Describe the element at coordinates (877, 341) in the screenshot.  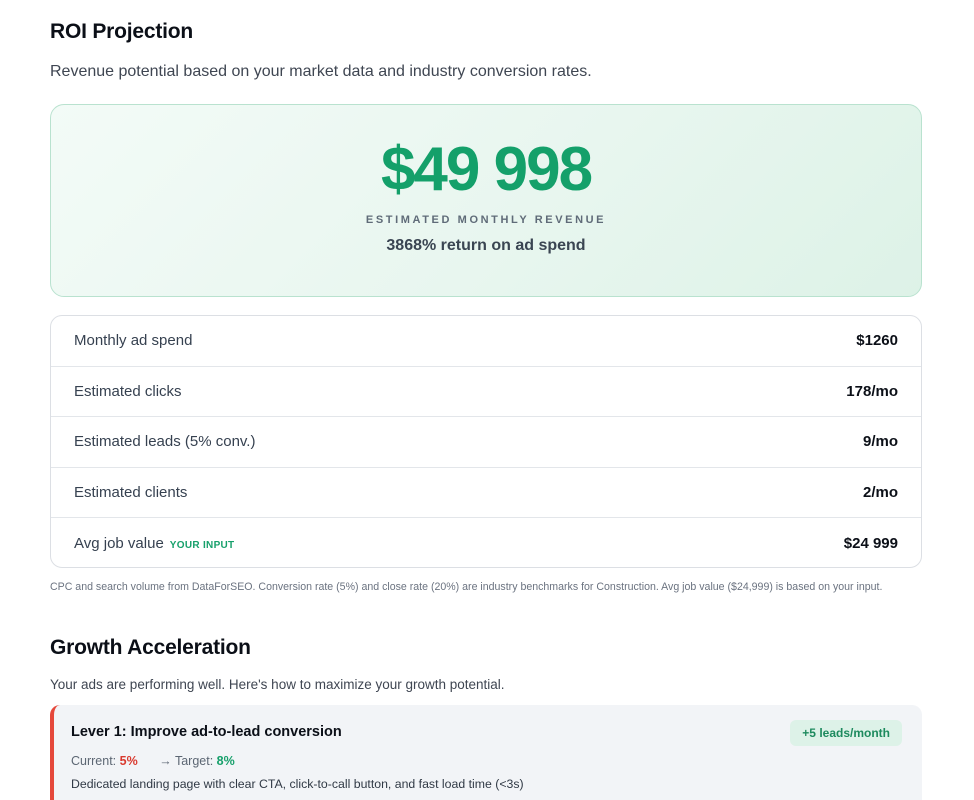
I see `metrics-row-value: $1260` at that location.